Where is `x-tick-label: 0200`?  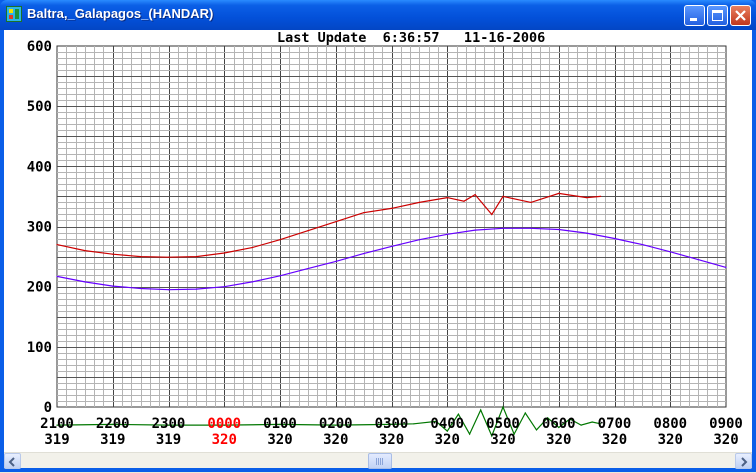
x-tick-label: 0200 is located at coordinates (336, 424).